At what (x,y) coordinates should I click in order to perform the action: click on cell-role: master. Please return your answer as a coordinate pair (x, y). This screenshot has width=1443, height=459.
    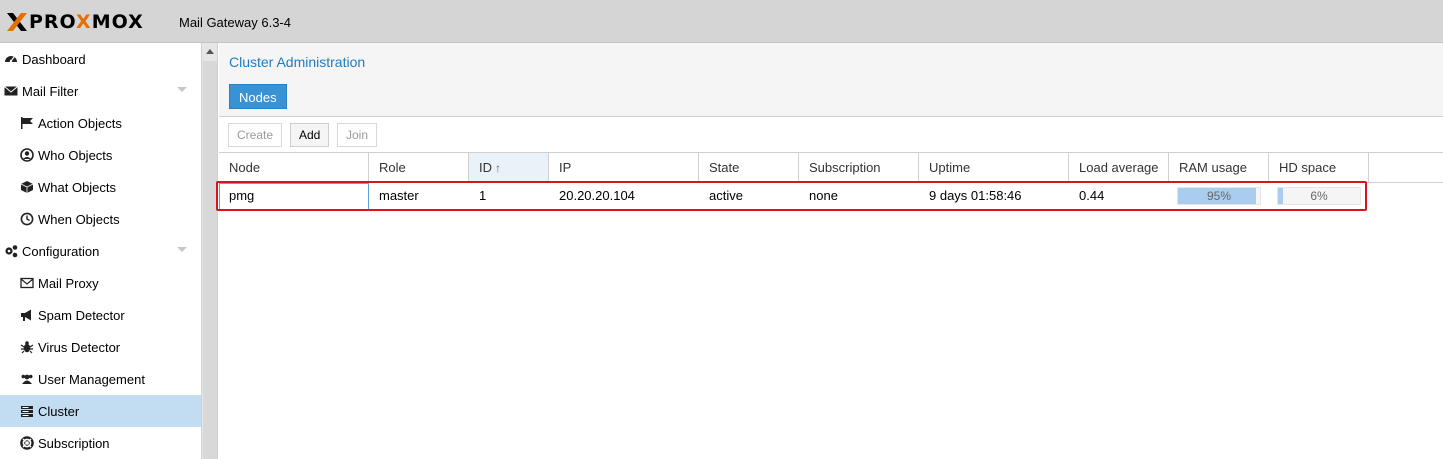
    Looking at the image, I should click on (399, 195).